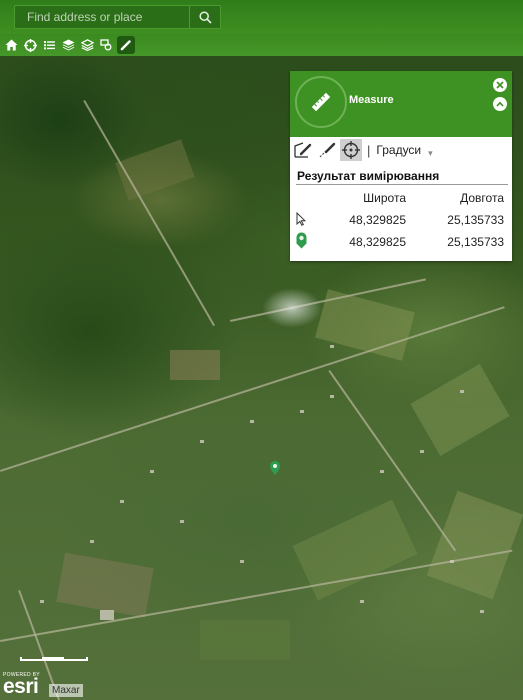 Image resolution: width=523 pixels, height=700 pixels. Describe the element at coordinates (149, 213) in the screenshot. I see `map-road` at that location.